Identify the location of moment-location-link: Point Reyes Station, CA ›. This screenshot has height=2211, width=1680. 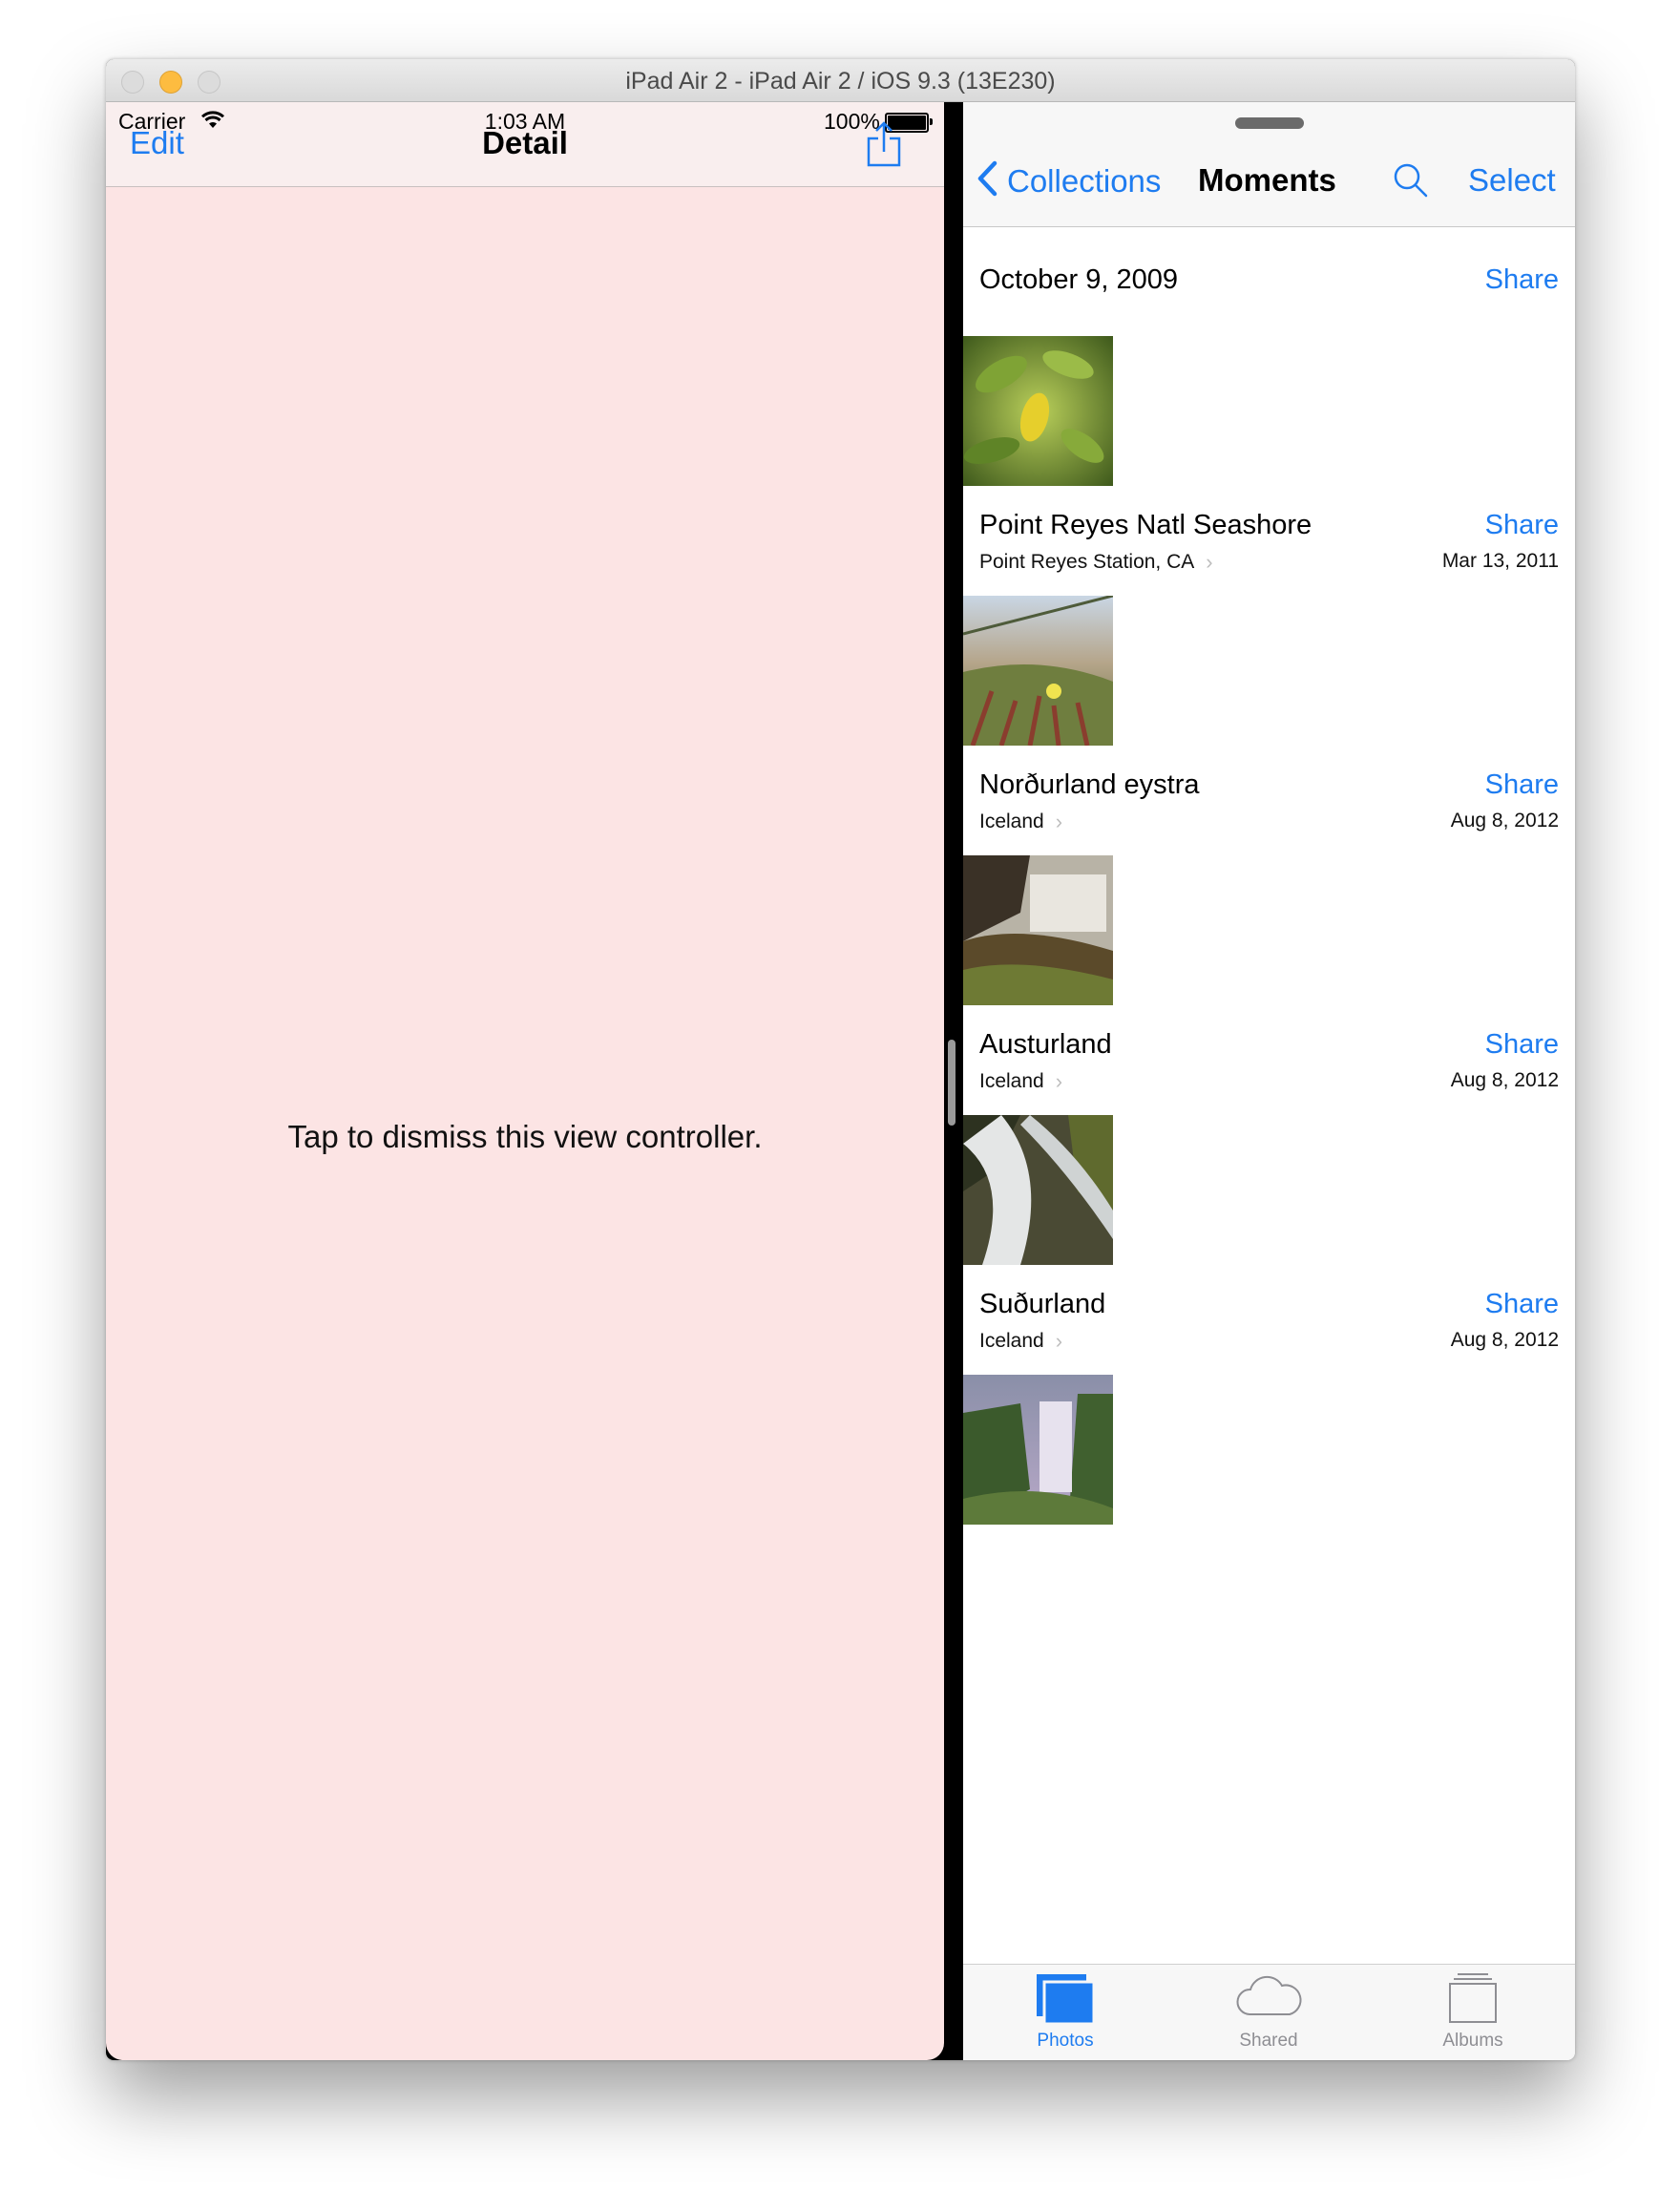
(1096, 562).